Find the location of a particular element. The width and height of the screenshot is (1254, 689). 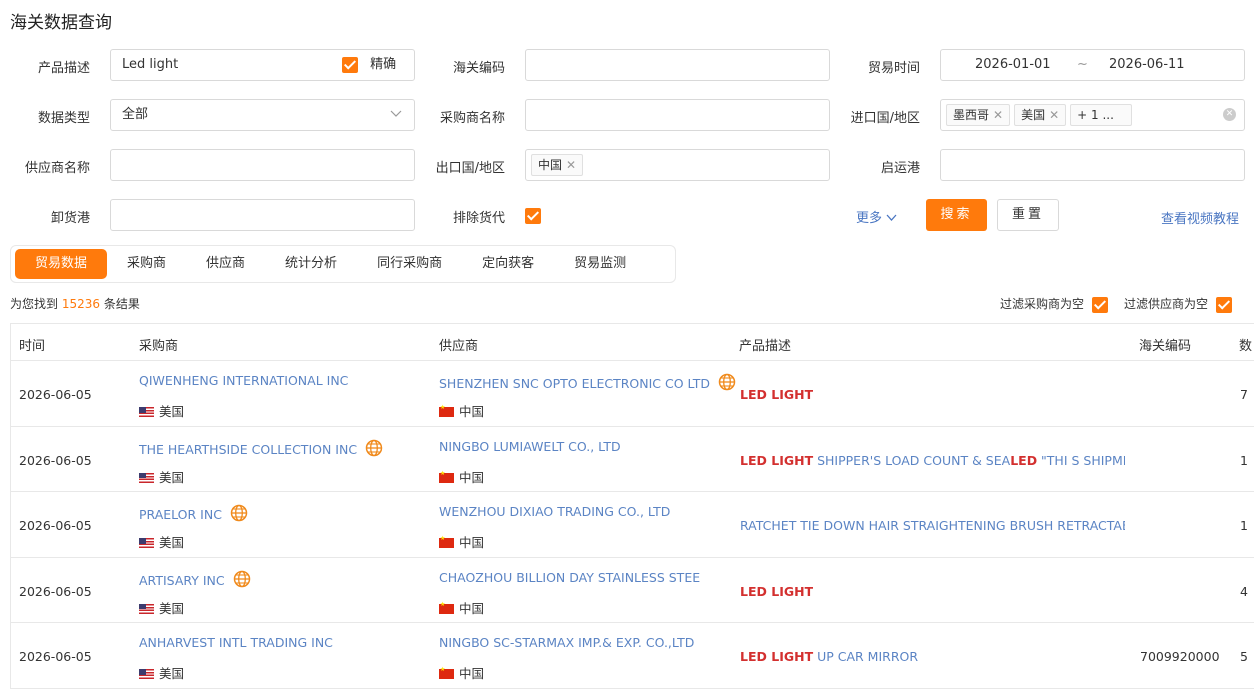

tab-peer-buyers: 同行采购商 is located at coordinates (409, 264).